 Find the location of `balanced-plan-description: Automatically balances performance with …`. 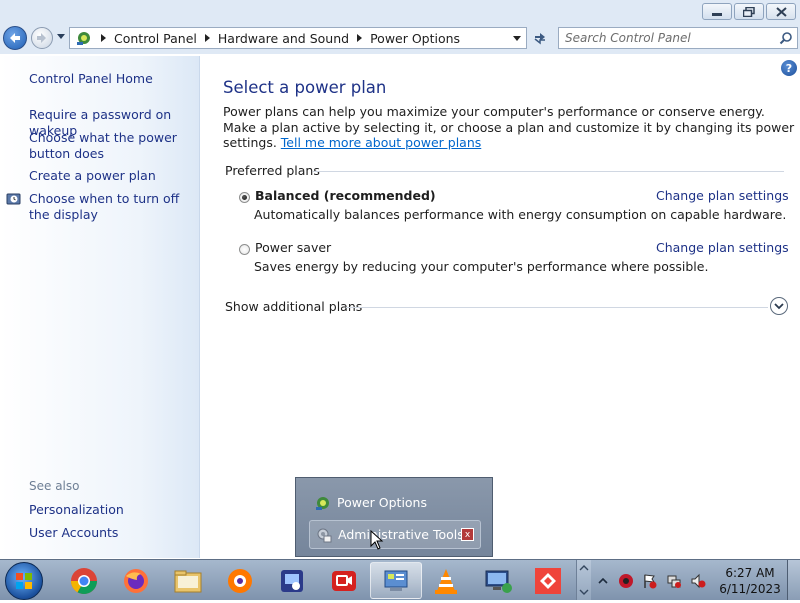

balanced-plan-description: Automatically balances performance with … is located at coordinates (520, 214).